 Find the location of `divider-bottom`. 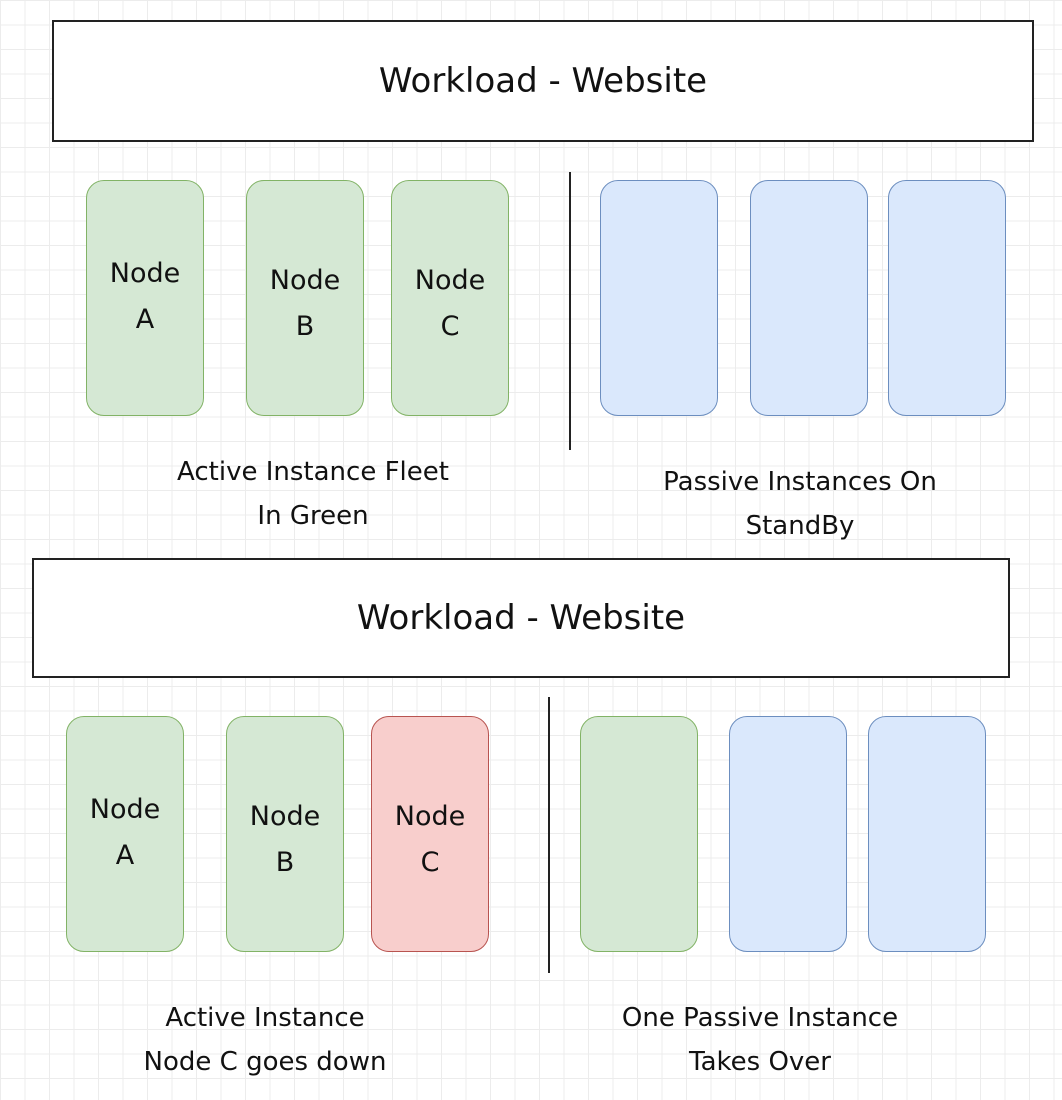

divider-bottom is located at coordinates (549, 835).